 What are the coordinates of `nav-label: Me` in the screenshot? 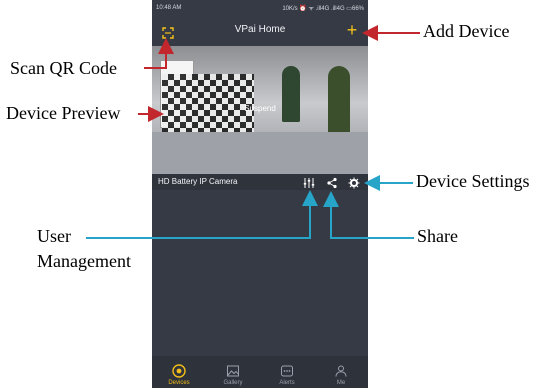 It's located at (341, 383).